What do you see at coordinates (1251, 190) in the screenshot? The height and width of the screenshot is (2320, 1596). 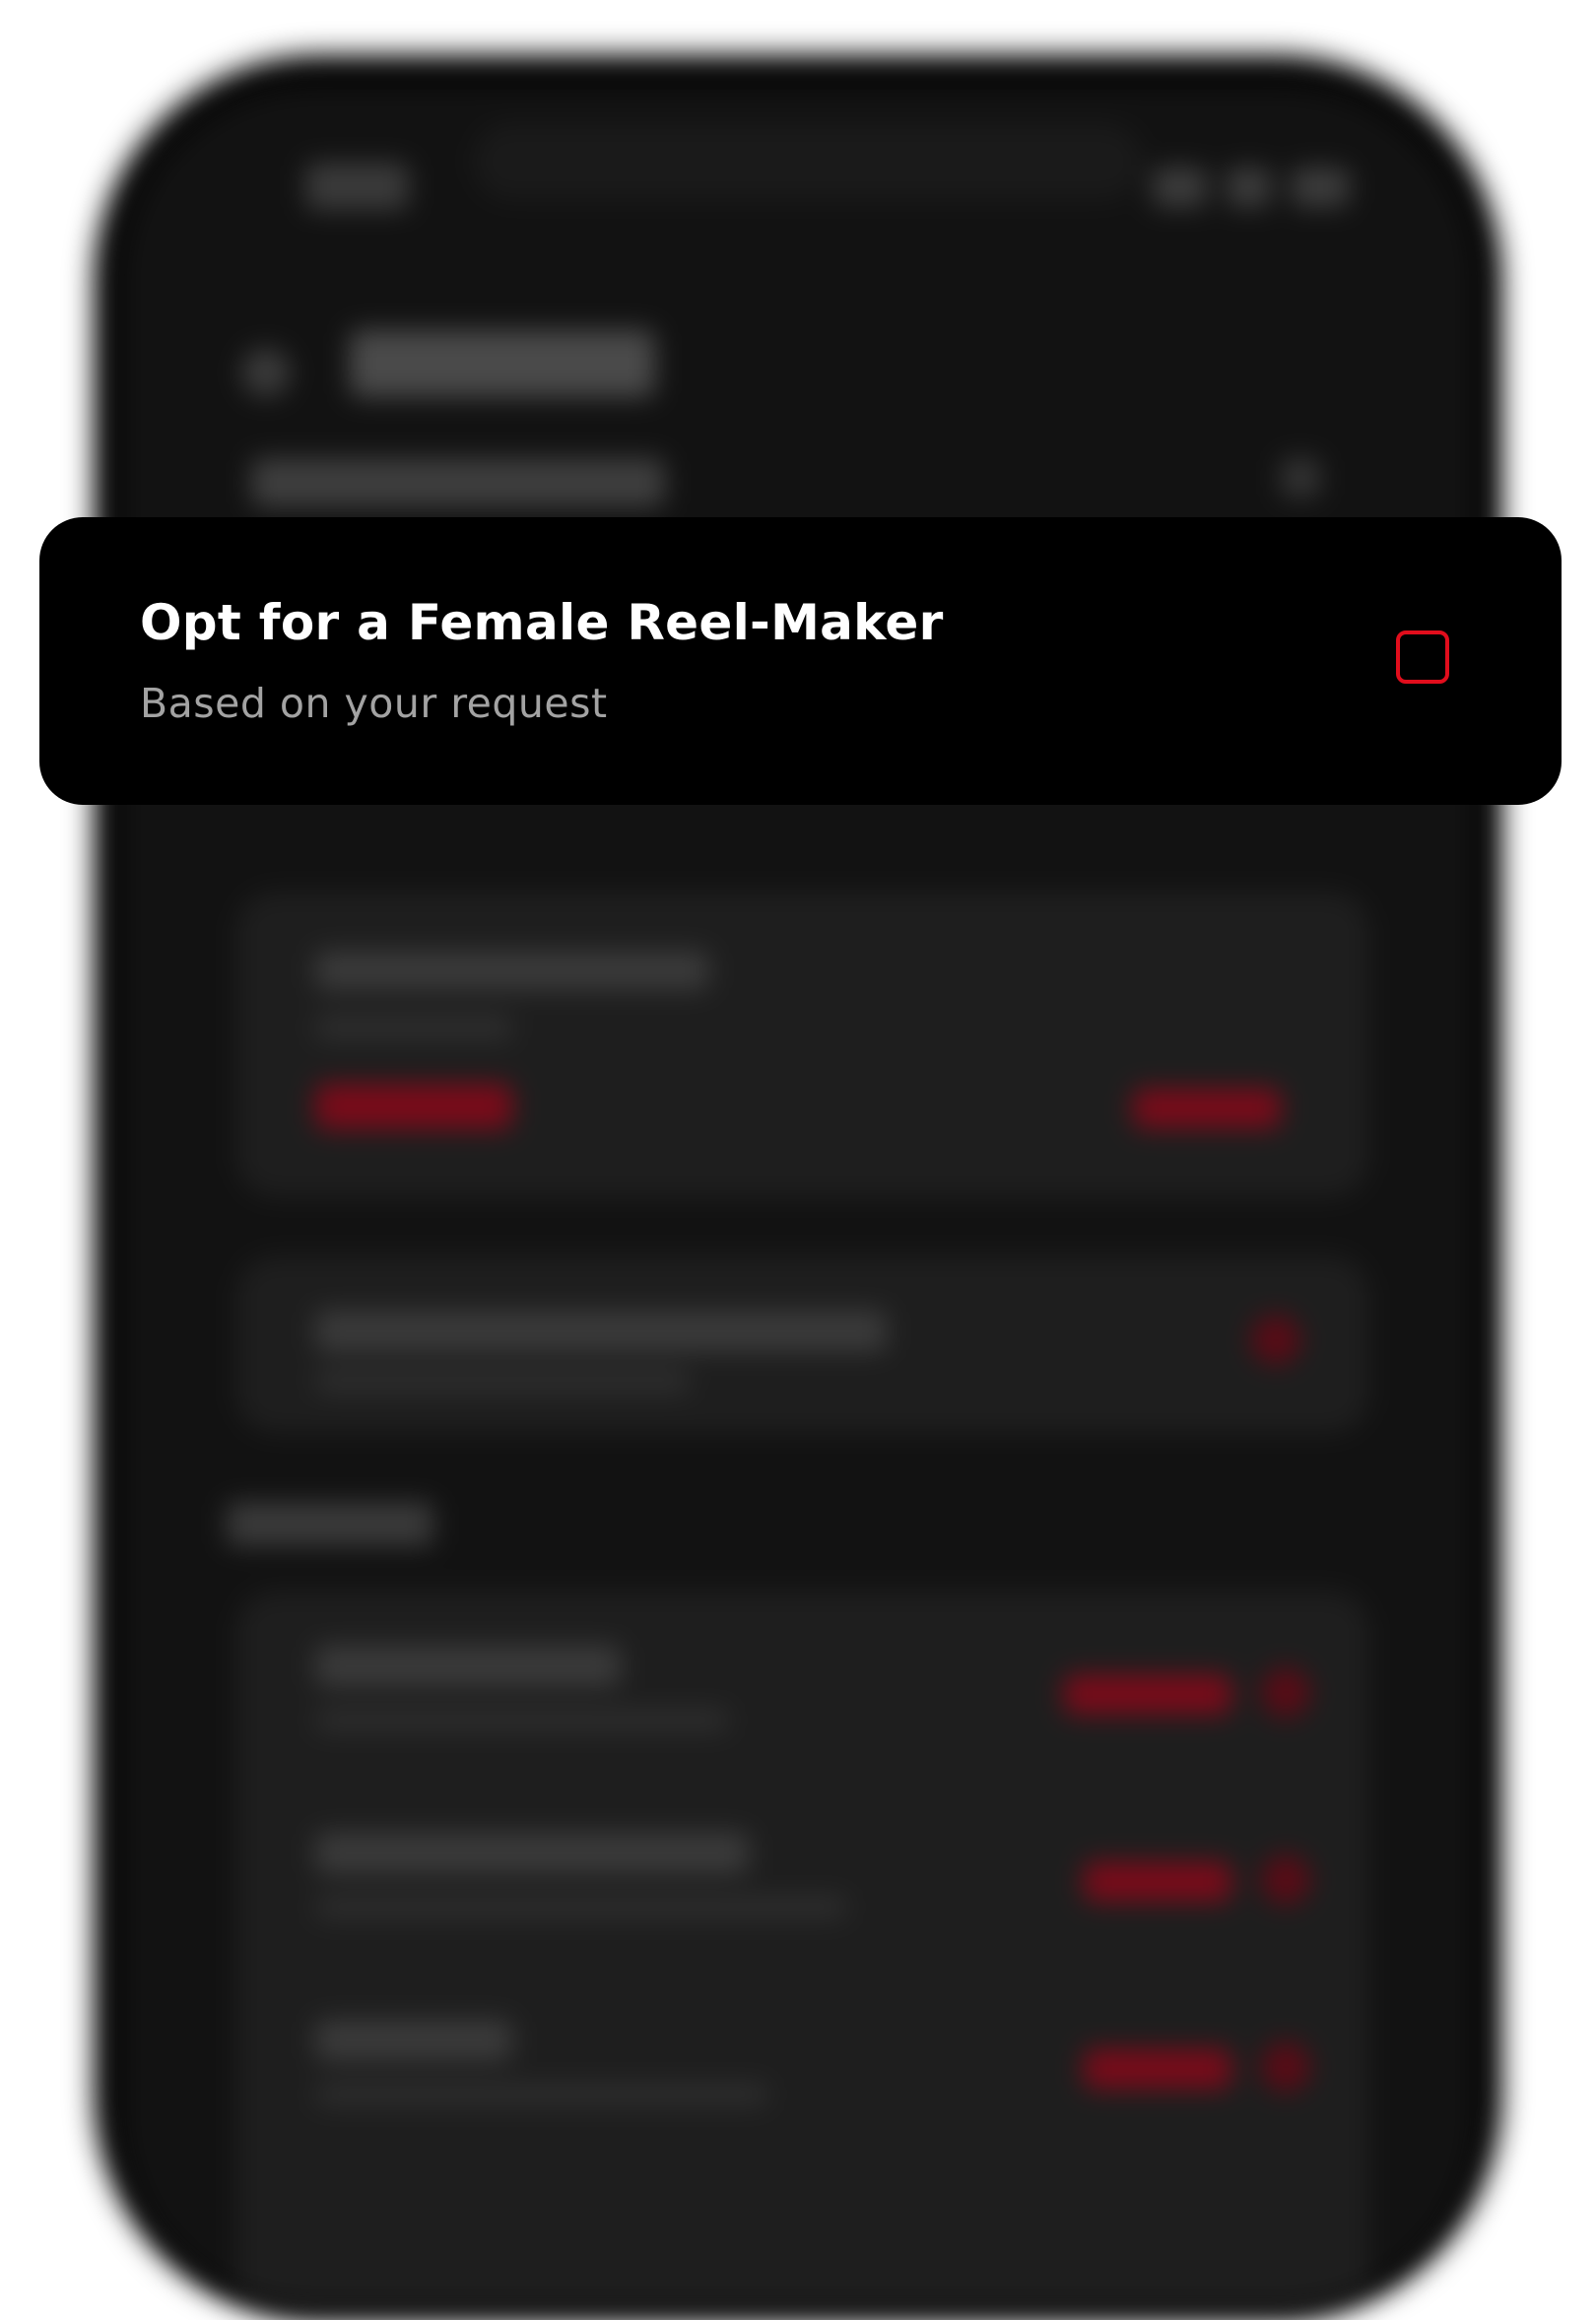 I see `status-icons-blur` at bounding box center [1251, 190].